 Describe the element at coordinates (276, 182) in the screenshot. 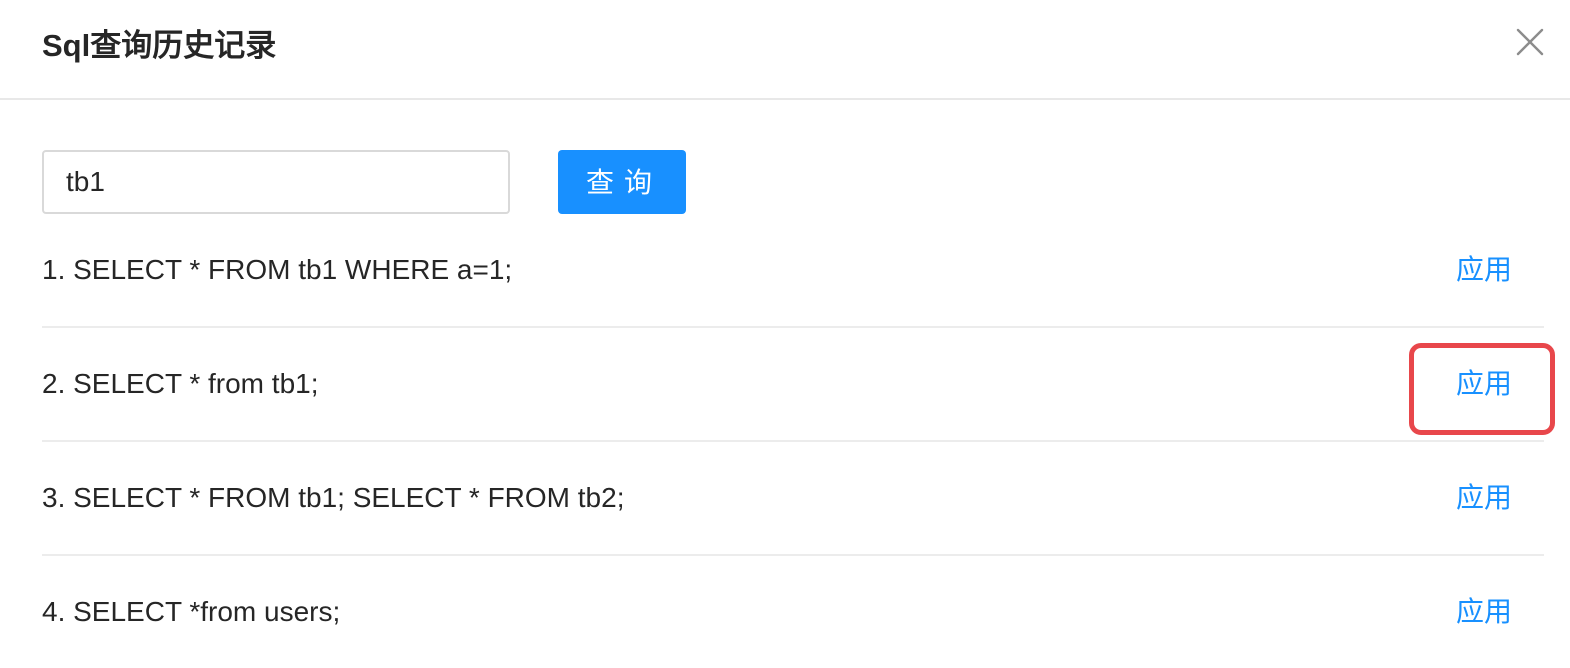

I see `search-input` at that location.